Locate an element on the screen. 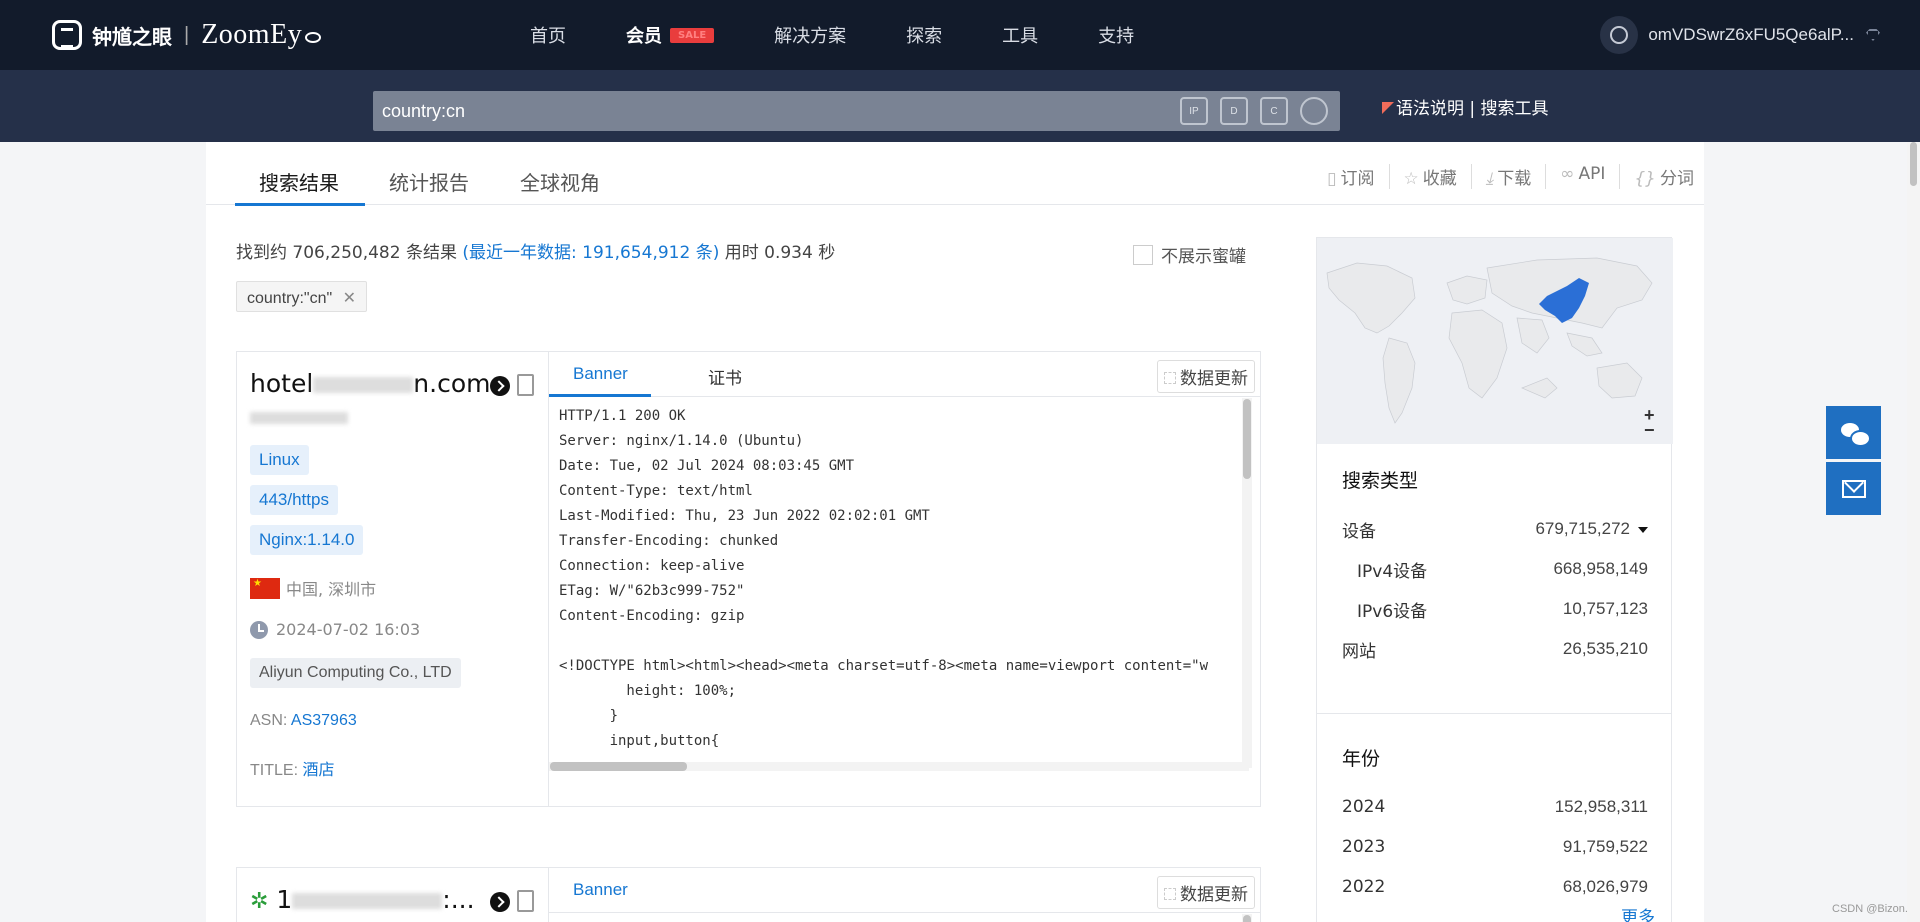  timestamp: 2024-07-02 16:03 is located at coordinates (335, 629).